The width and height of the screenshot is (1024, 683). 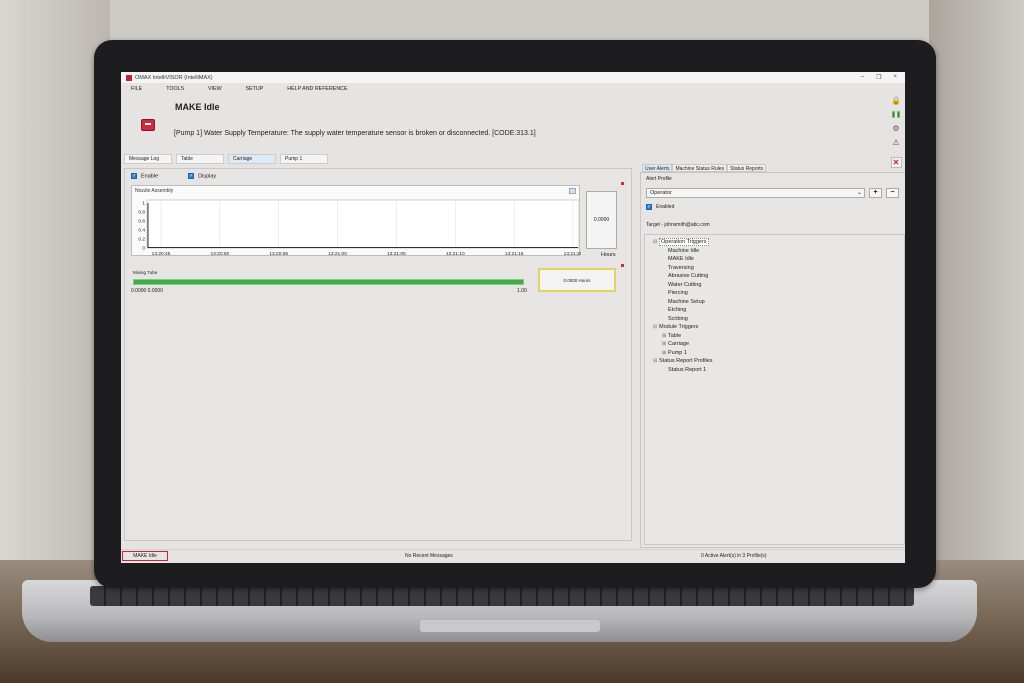 I want to click on add-profile-button: +, so click(x=875, y=193).